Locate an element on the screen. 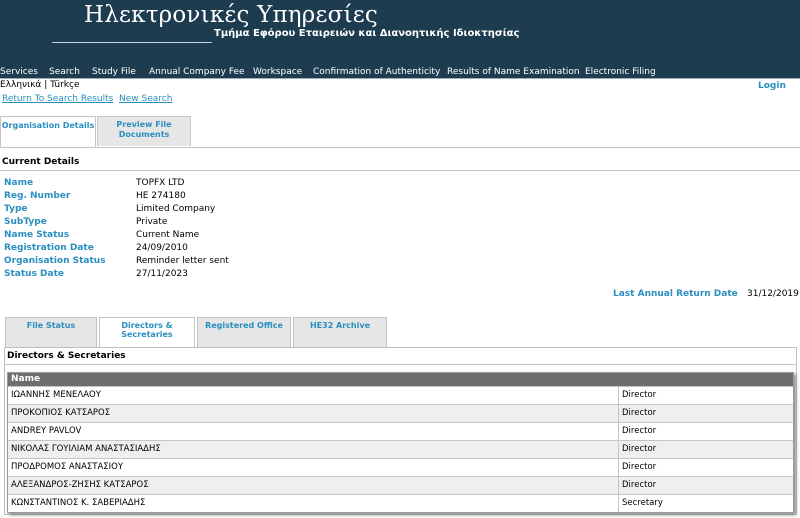  nav-services: Services is located at coordinates (19, 72).